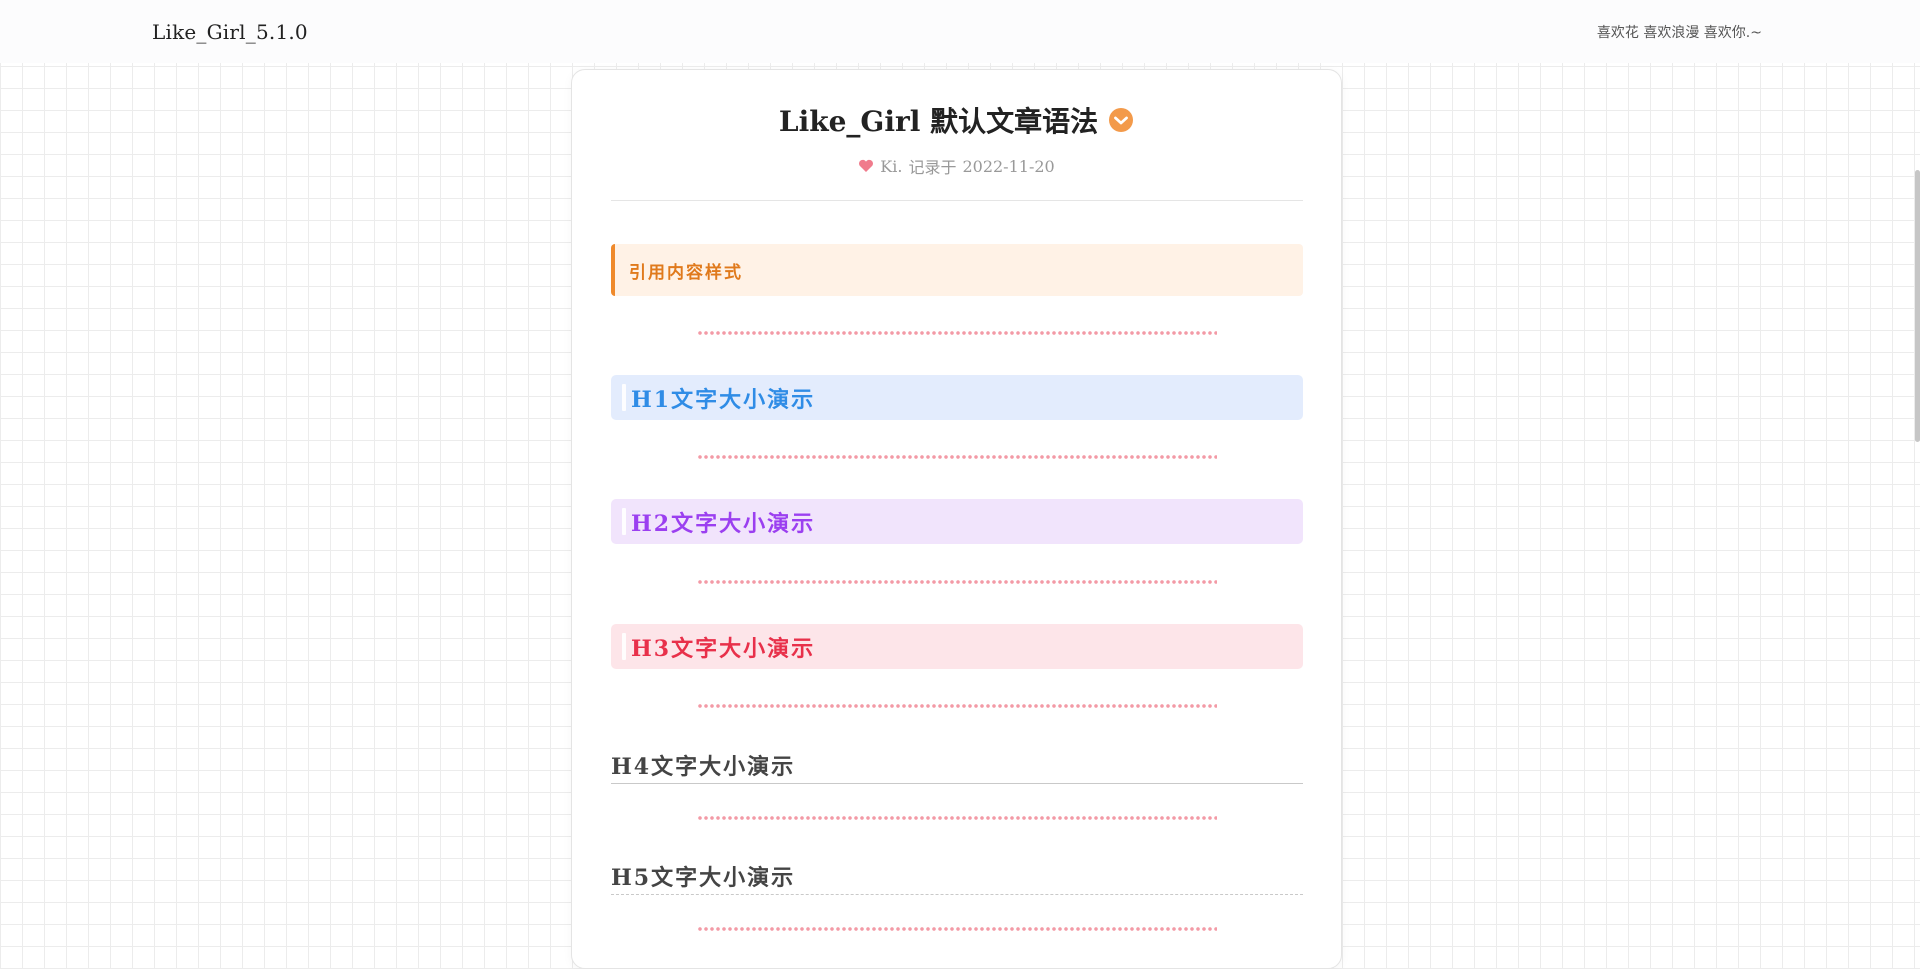 The image size is (1920, 969). Describe the element at coordinates (957, 397) in the screenshot. I see `heading-h1: H1文字大小演示` at that location.